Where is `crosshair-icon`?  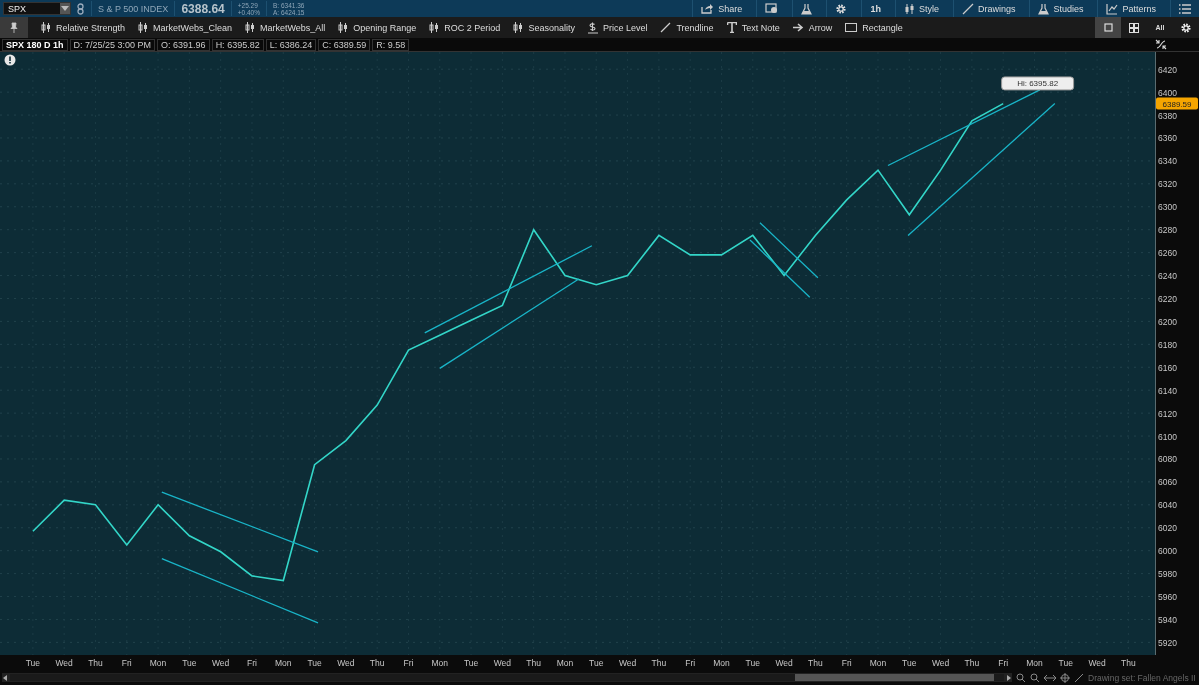
crosshair-icon is located at coordinates (1065, 677).